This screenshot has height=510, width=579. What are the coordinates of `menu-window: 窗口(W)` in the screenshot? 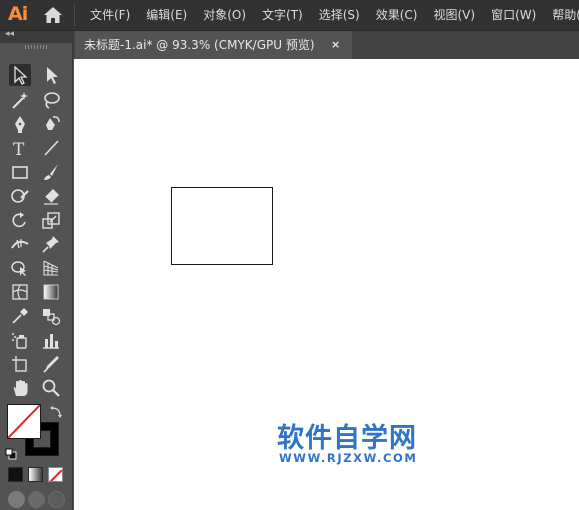 It's located at (513, 15).